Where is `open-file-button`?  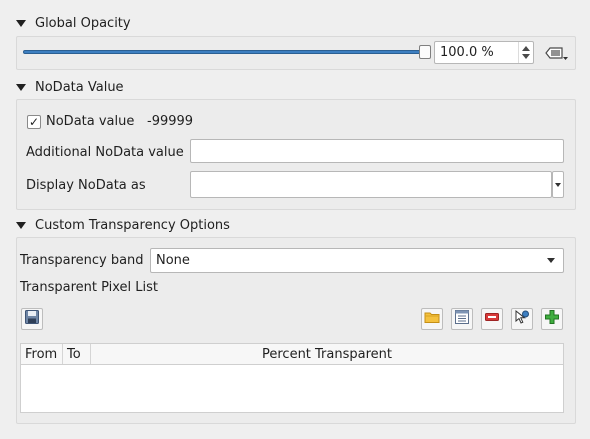 open-file-button is located at coordinates (432, 319).